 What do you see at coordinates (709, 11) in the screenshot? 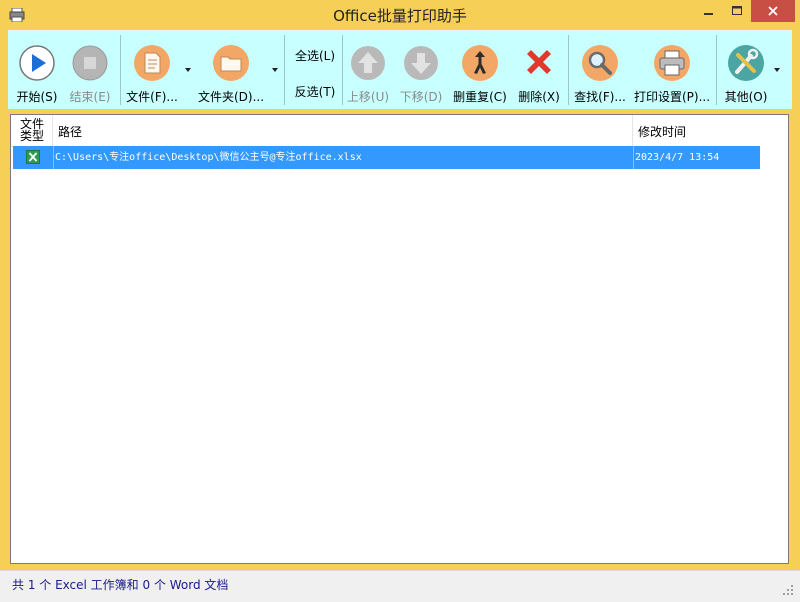
I see `minimize-button` at bounding box center [709, 11].